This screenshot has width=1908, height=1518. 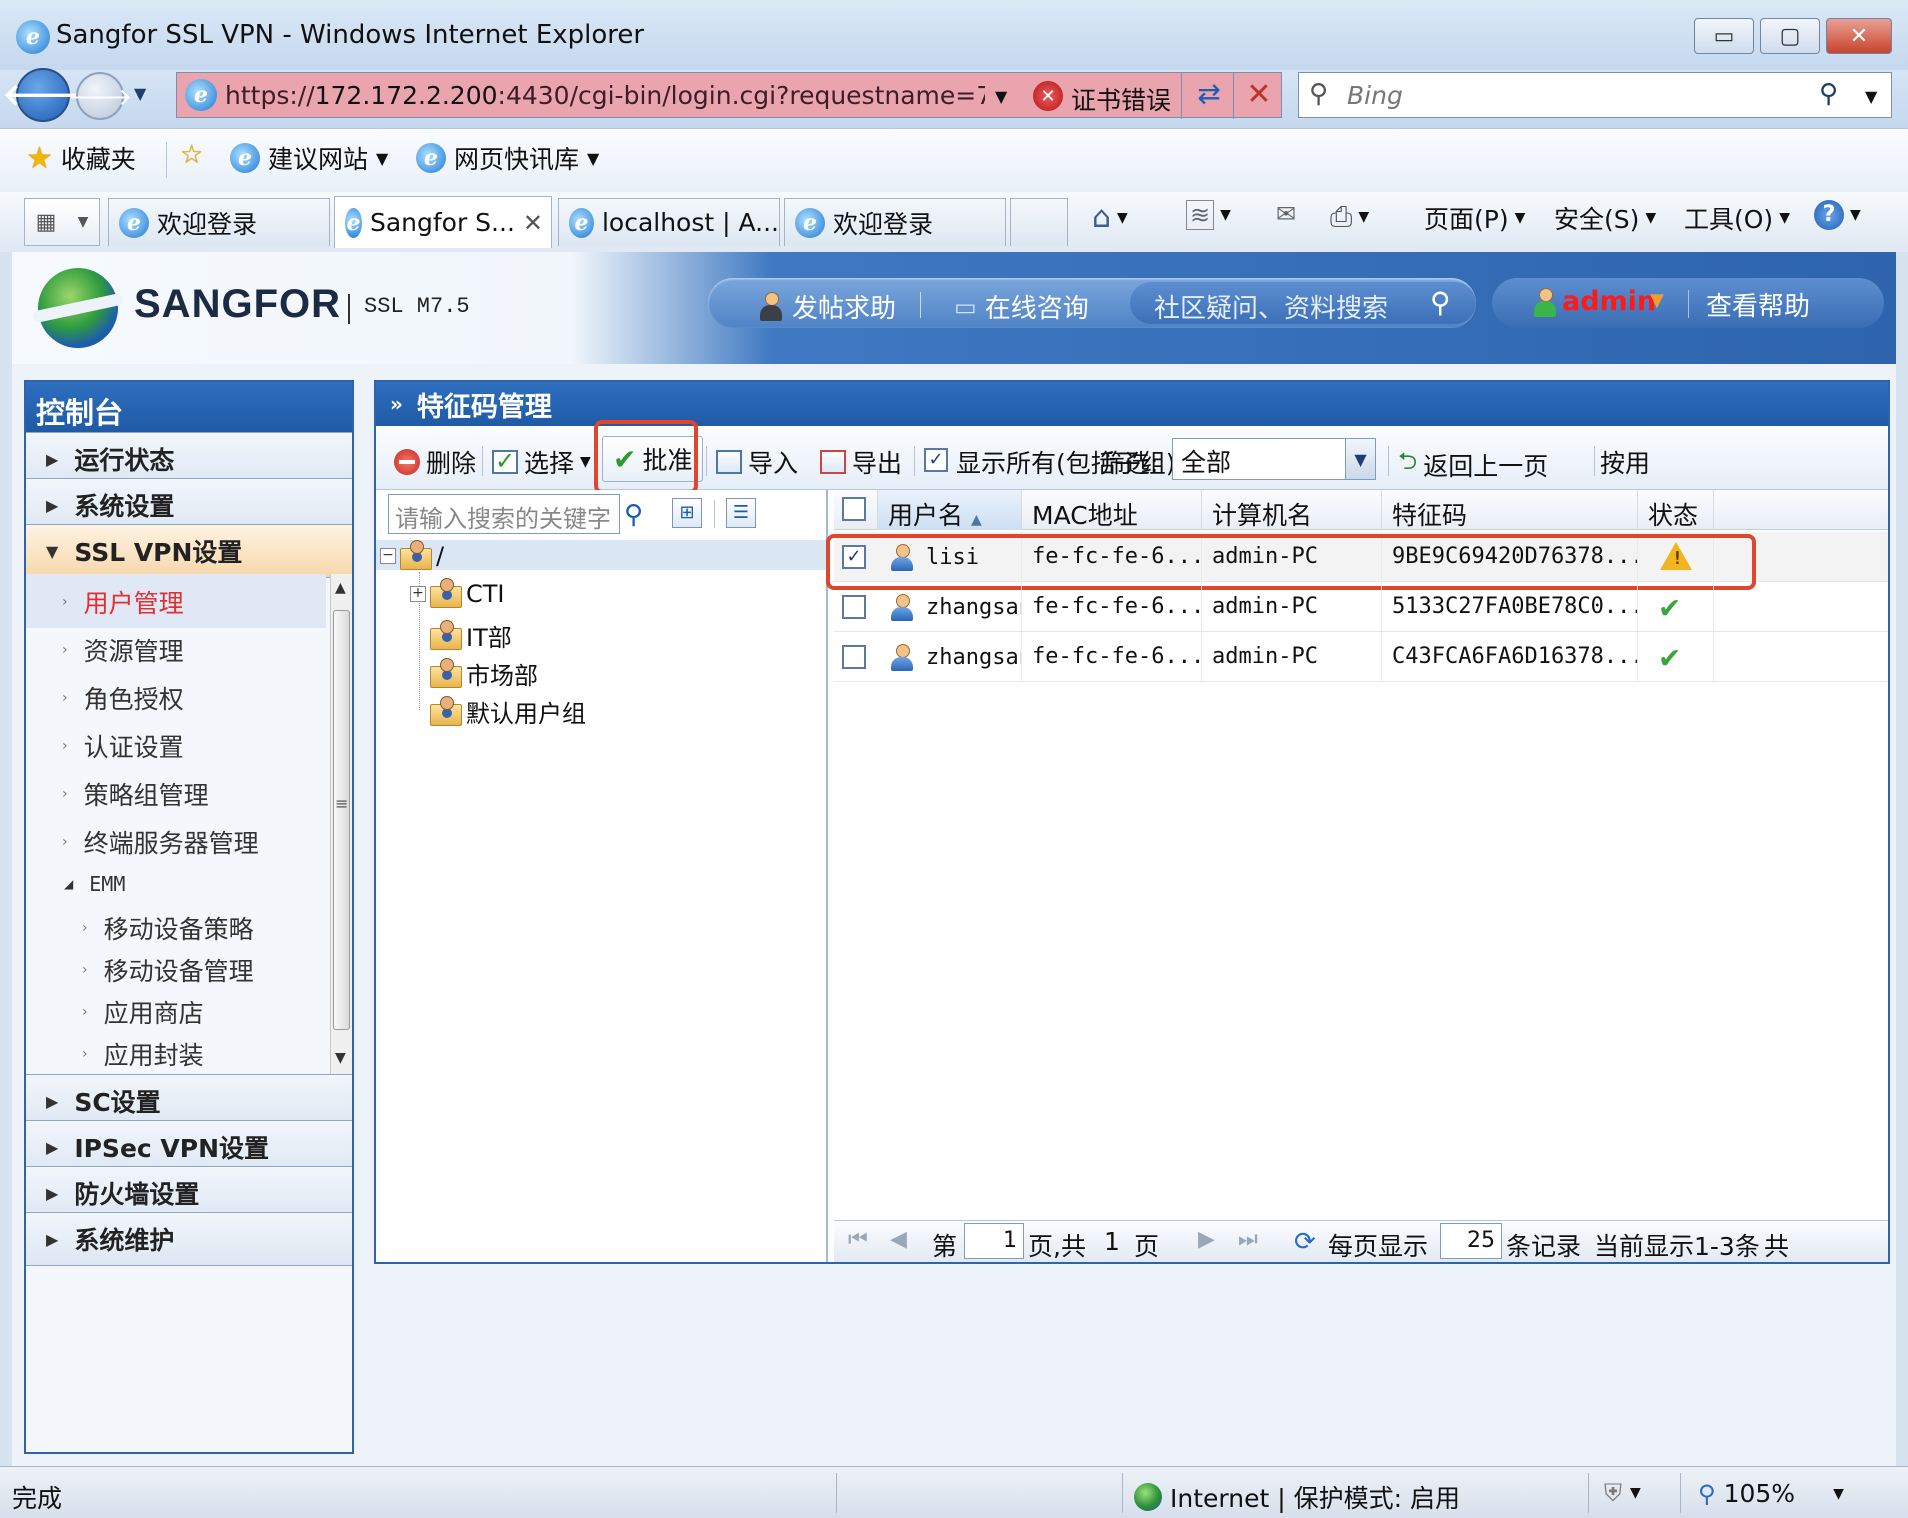 I want to click on web-slice-gallery-link: e 网页快讯库 ▼, so click(x=507, y=158).